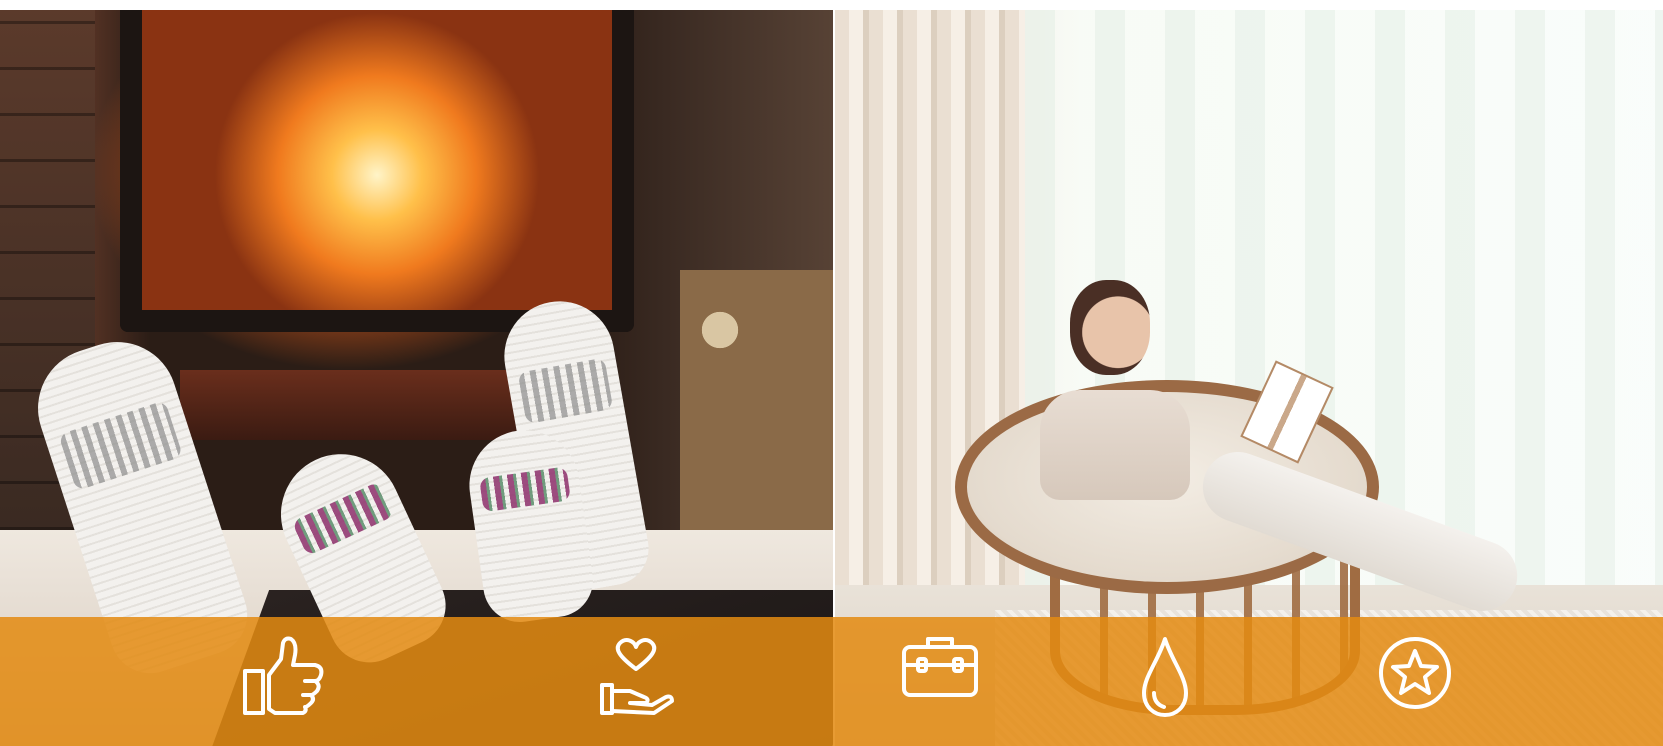  What do you see at coordinates (283, 685) in the screenshot?
I see `thumbs-up-icon` at bounding box center [283, 685].